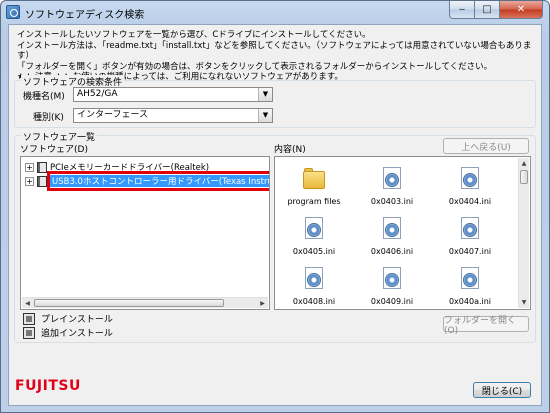 This screenshot has height=413, width=550. I want to click on open-folder-button: フォルダーを開く(O), so click(486, 326).